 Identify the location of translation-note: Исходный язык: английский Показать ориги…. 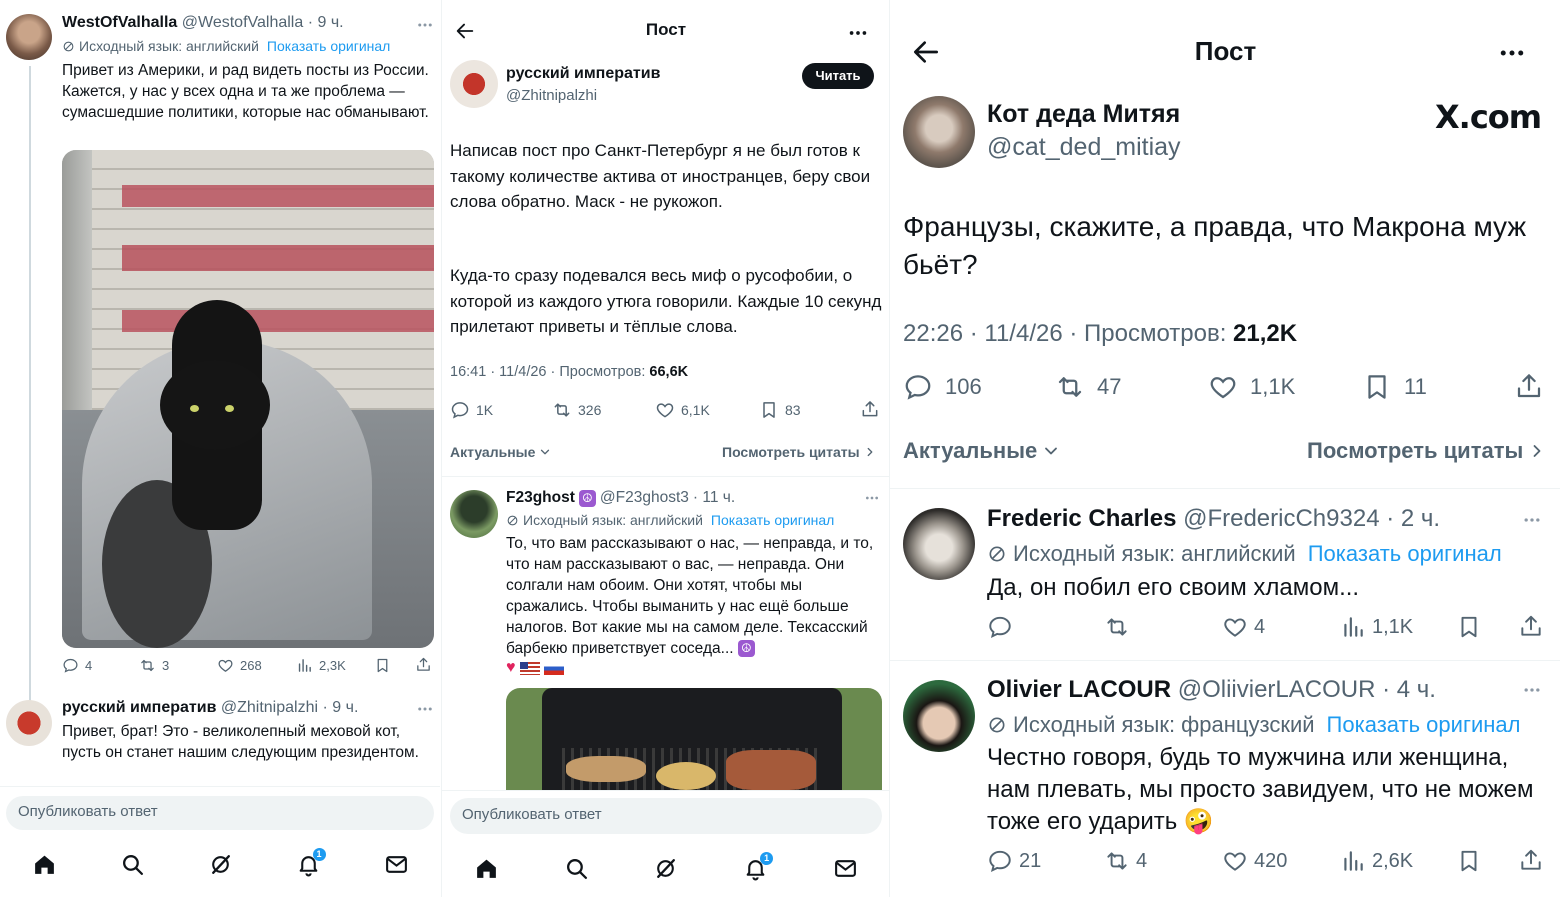
(226, 46).